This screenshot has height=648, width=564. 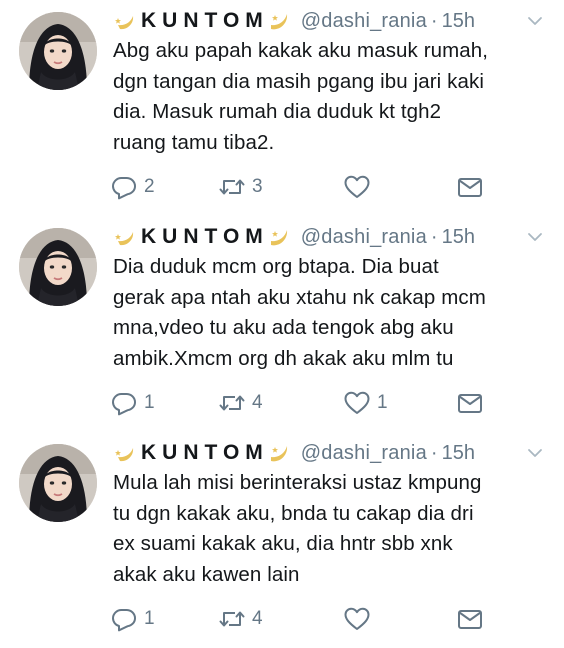 I want to click on tweet-actions: 2 3, so click(x=337, y=187).